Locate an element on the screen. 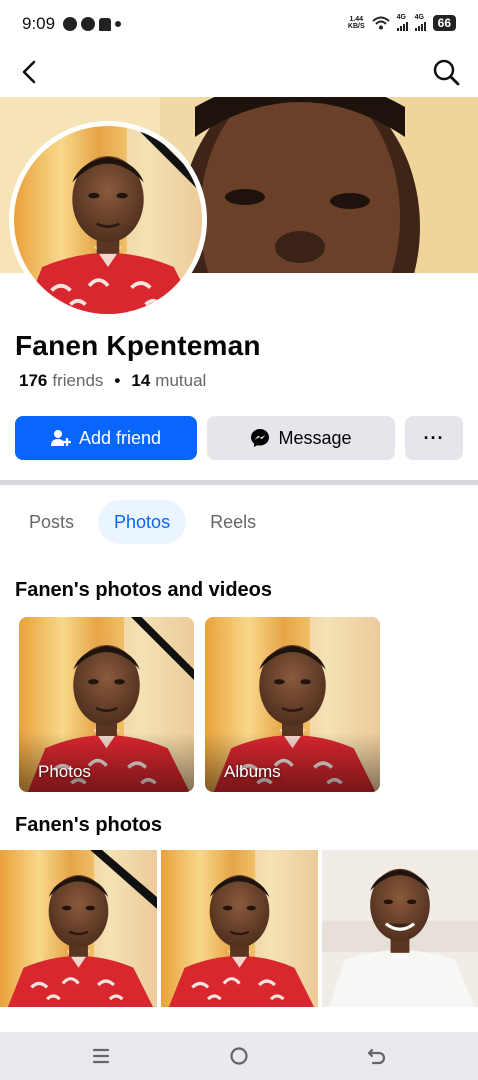 This screenshot has height=1080, width=478. more-options-icon: ··· is located at coordinates (434, 437).